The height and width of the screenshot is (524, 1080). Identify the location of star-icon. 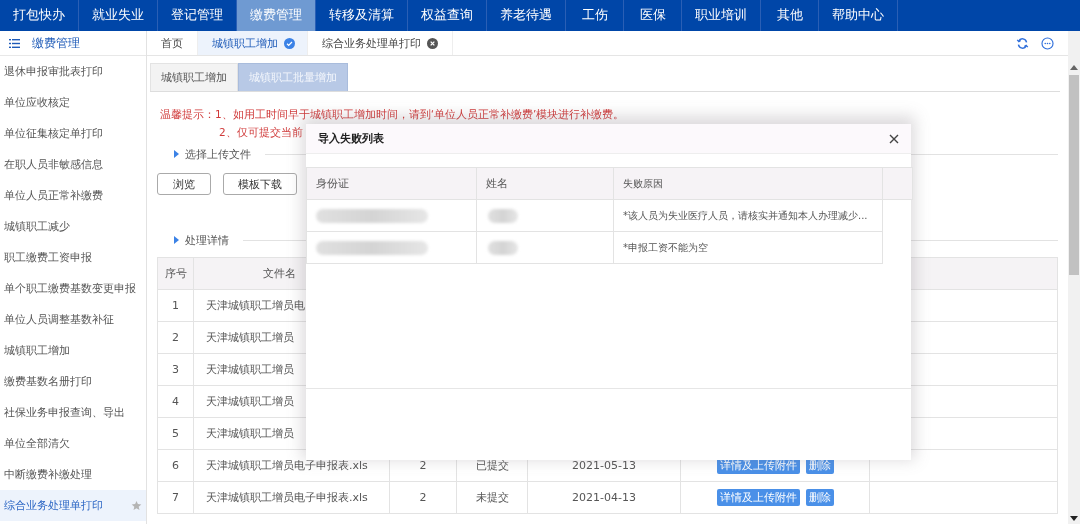
(136, 505).